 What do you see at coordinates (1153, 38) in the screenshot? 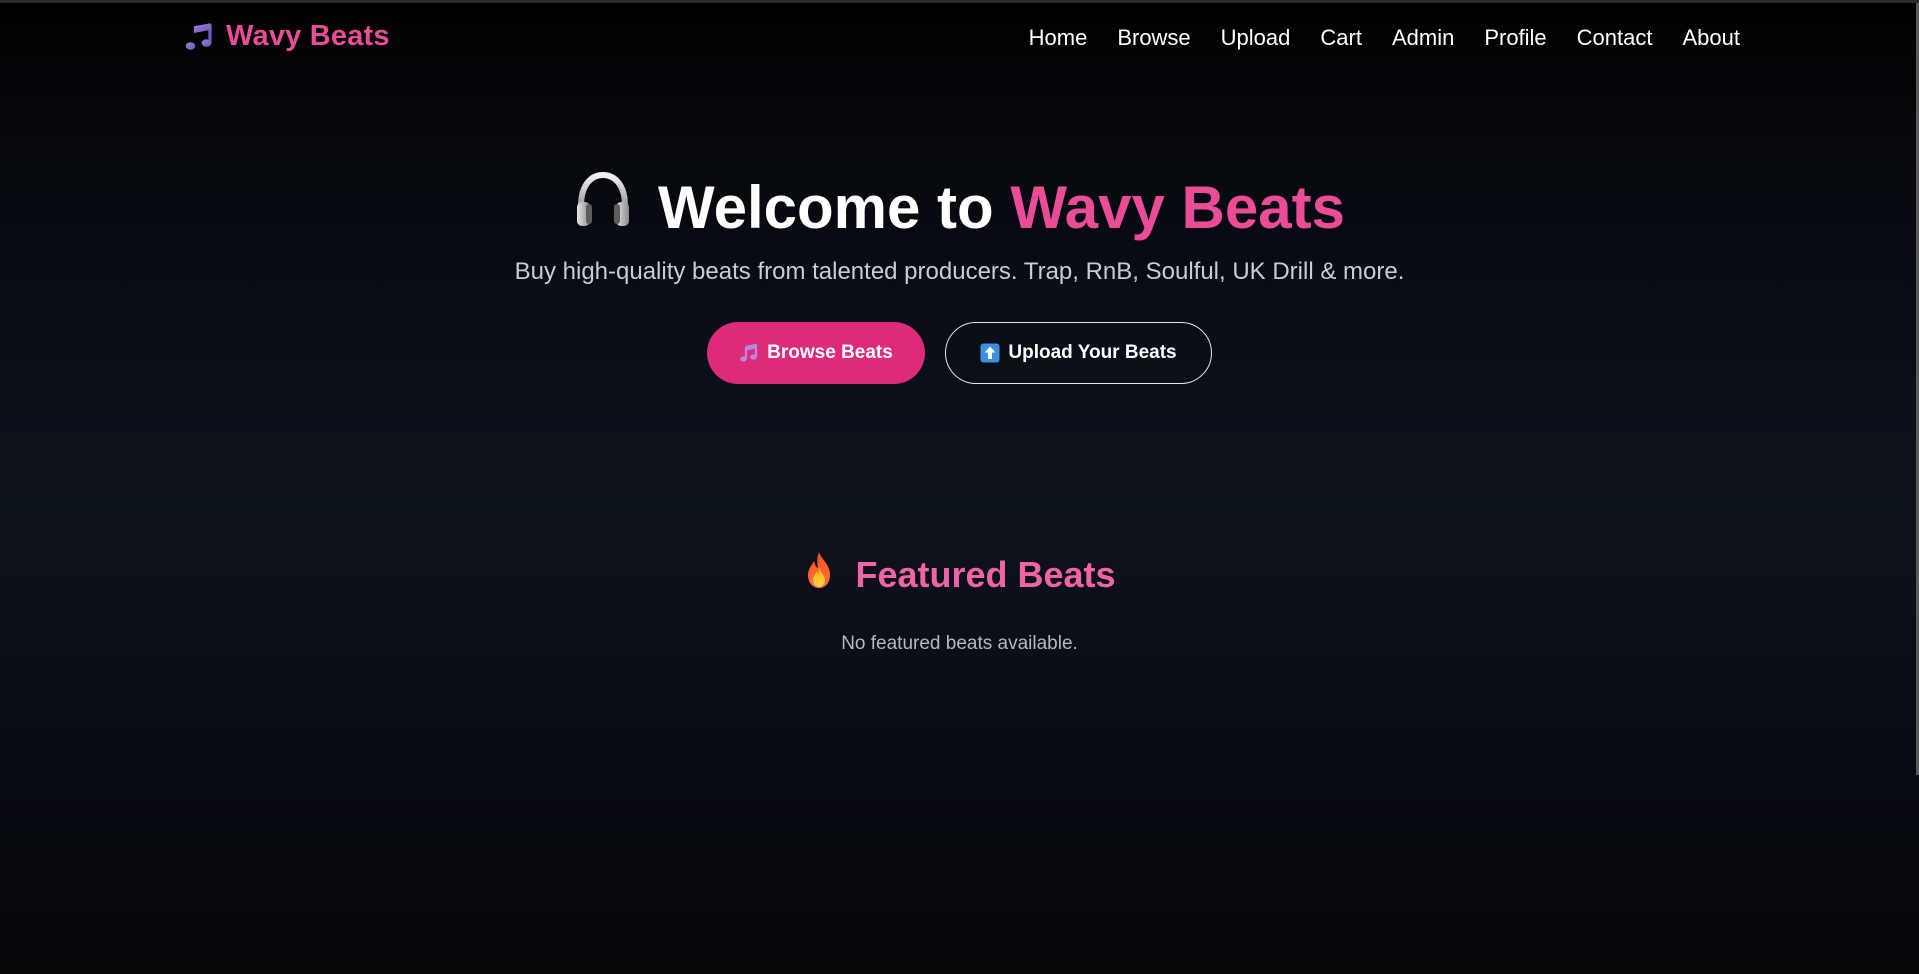
I see `nav-link-browse: Browse` at bounding box center [1153, 38].